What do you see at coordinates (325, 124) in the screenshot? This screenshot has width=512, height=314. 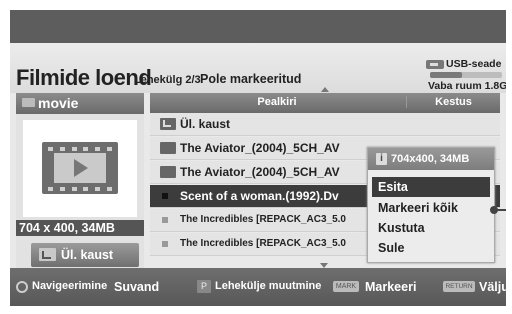 I see `list-item-up-folder: Ül. kaust` at bounding box center [325, 124].